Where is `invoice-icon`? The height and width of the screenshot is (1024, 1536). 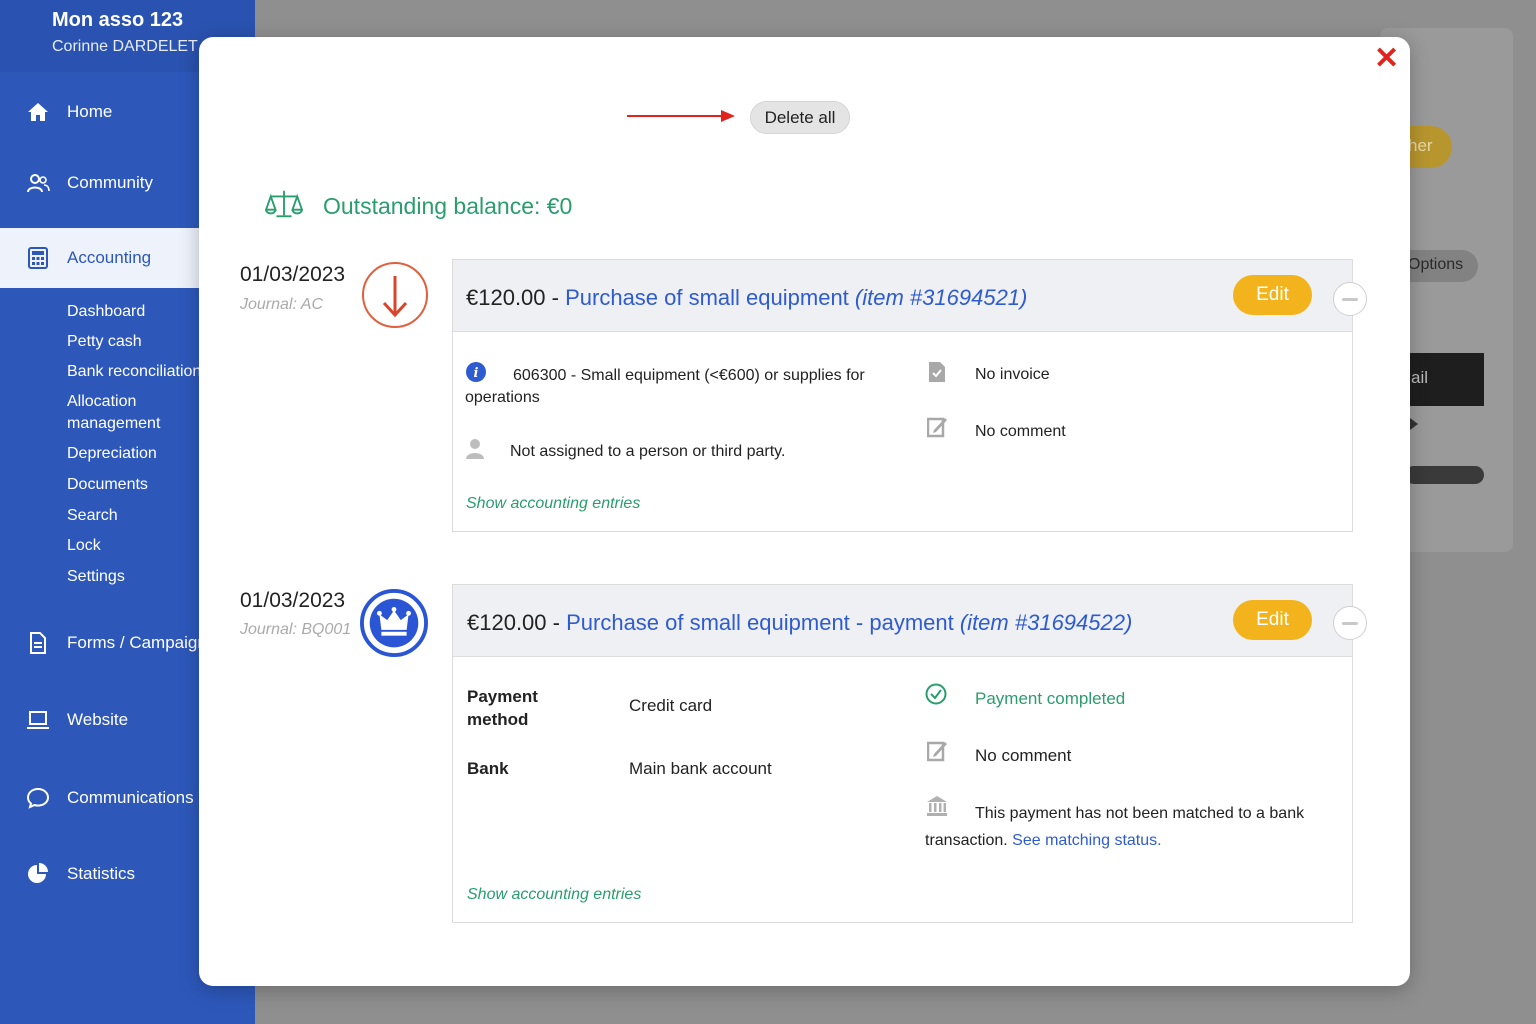
invoice-icon is located at coordinates (937, 372).